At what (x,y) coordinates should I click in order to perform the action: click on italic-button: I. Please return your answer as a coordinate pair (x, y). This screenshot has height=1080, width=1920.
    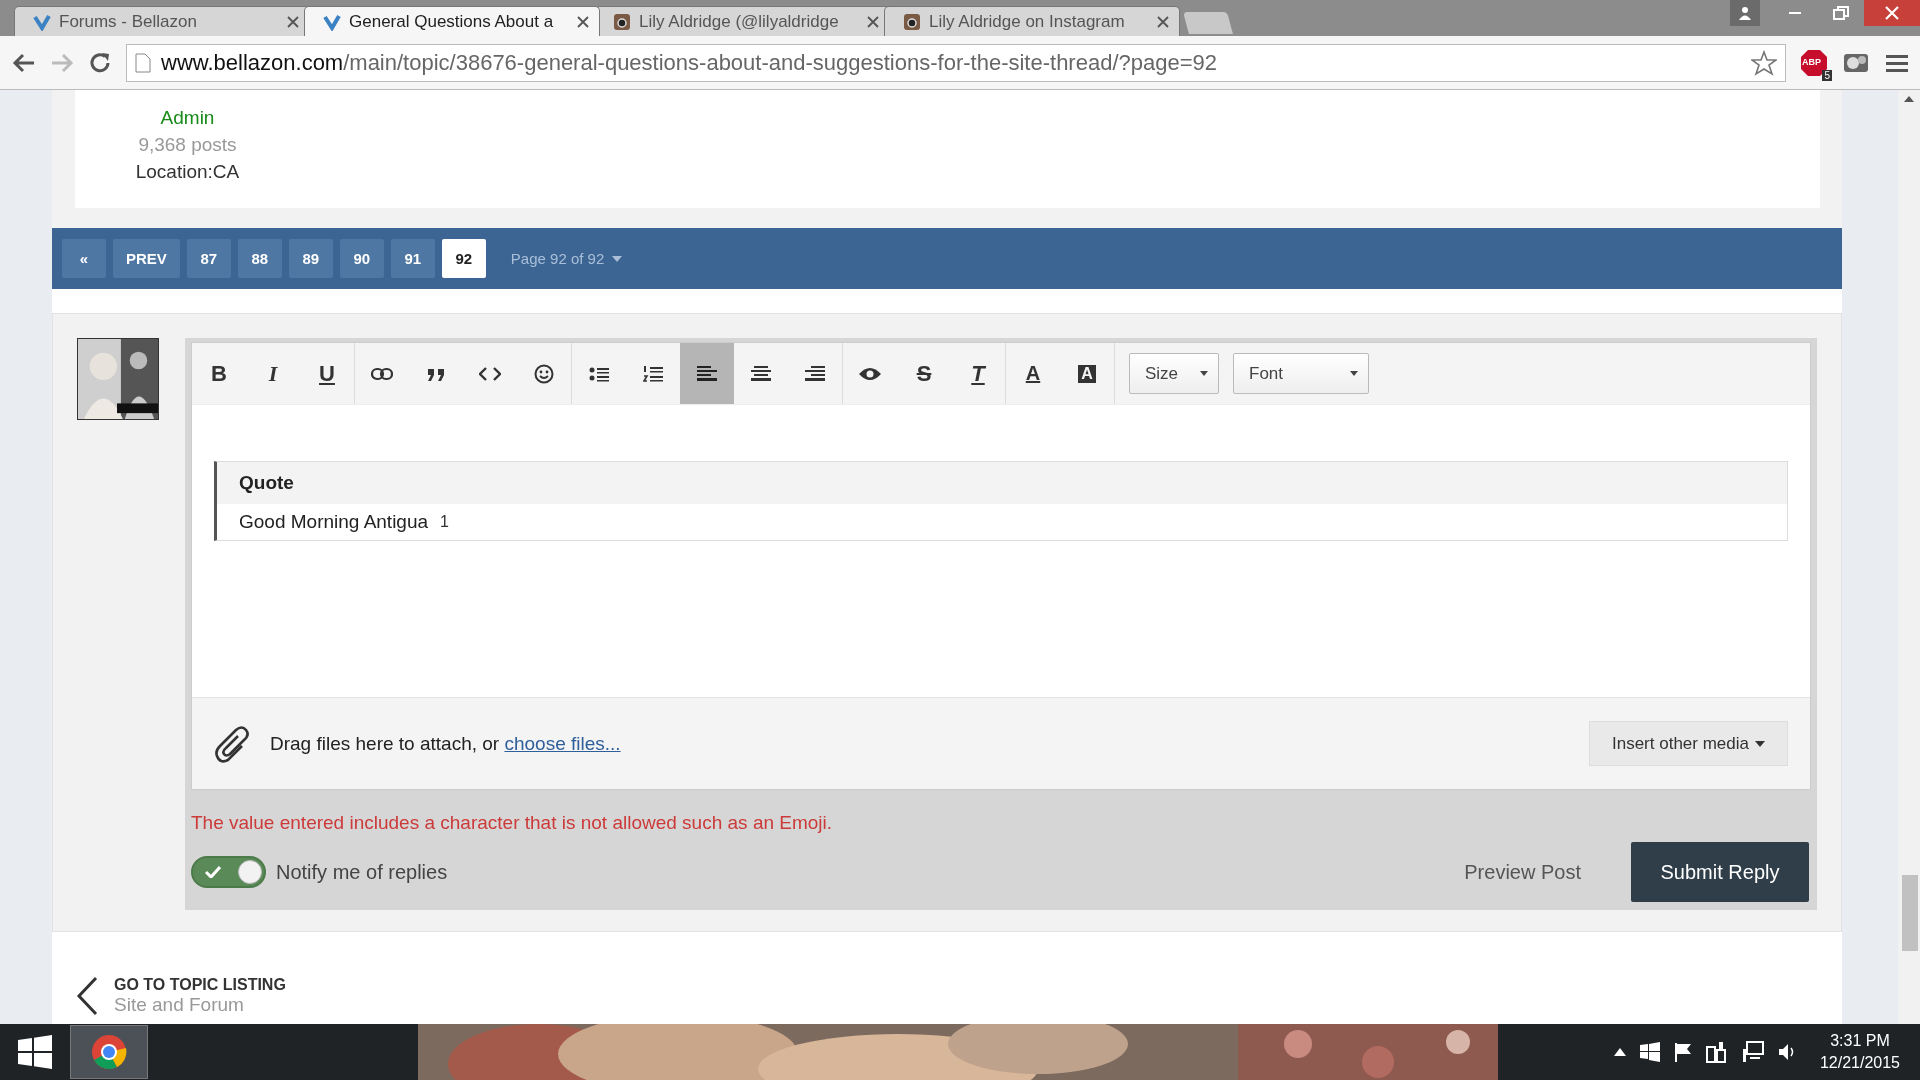
    Looking at the image, I should click on (273, 373).